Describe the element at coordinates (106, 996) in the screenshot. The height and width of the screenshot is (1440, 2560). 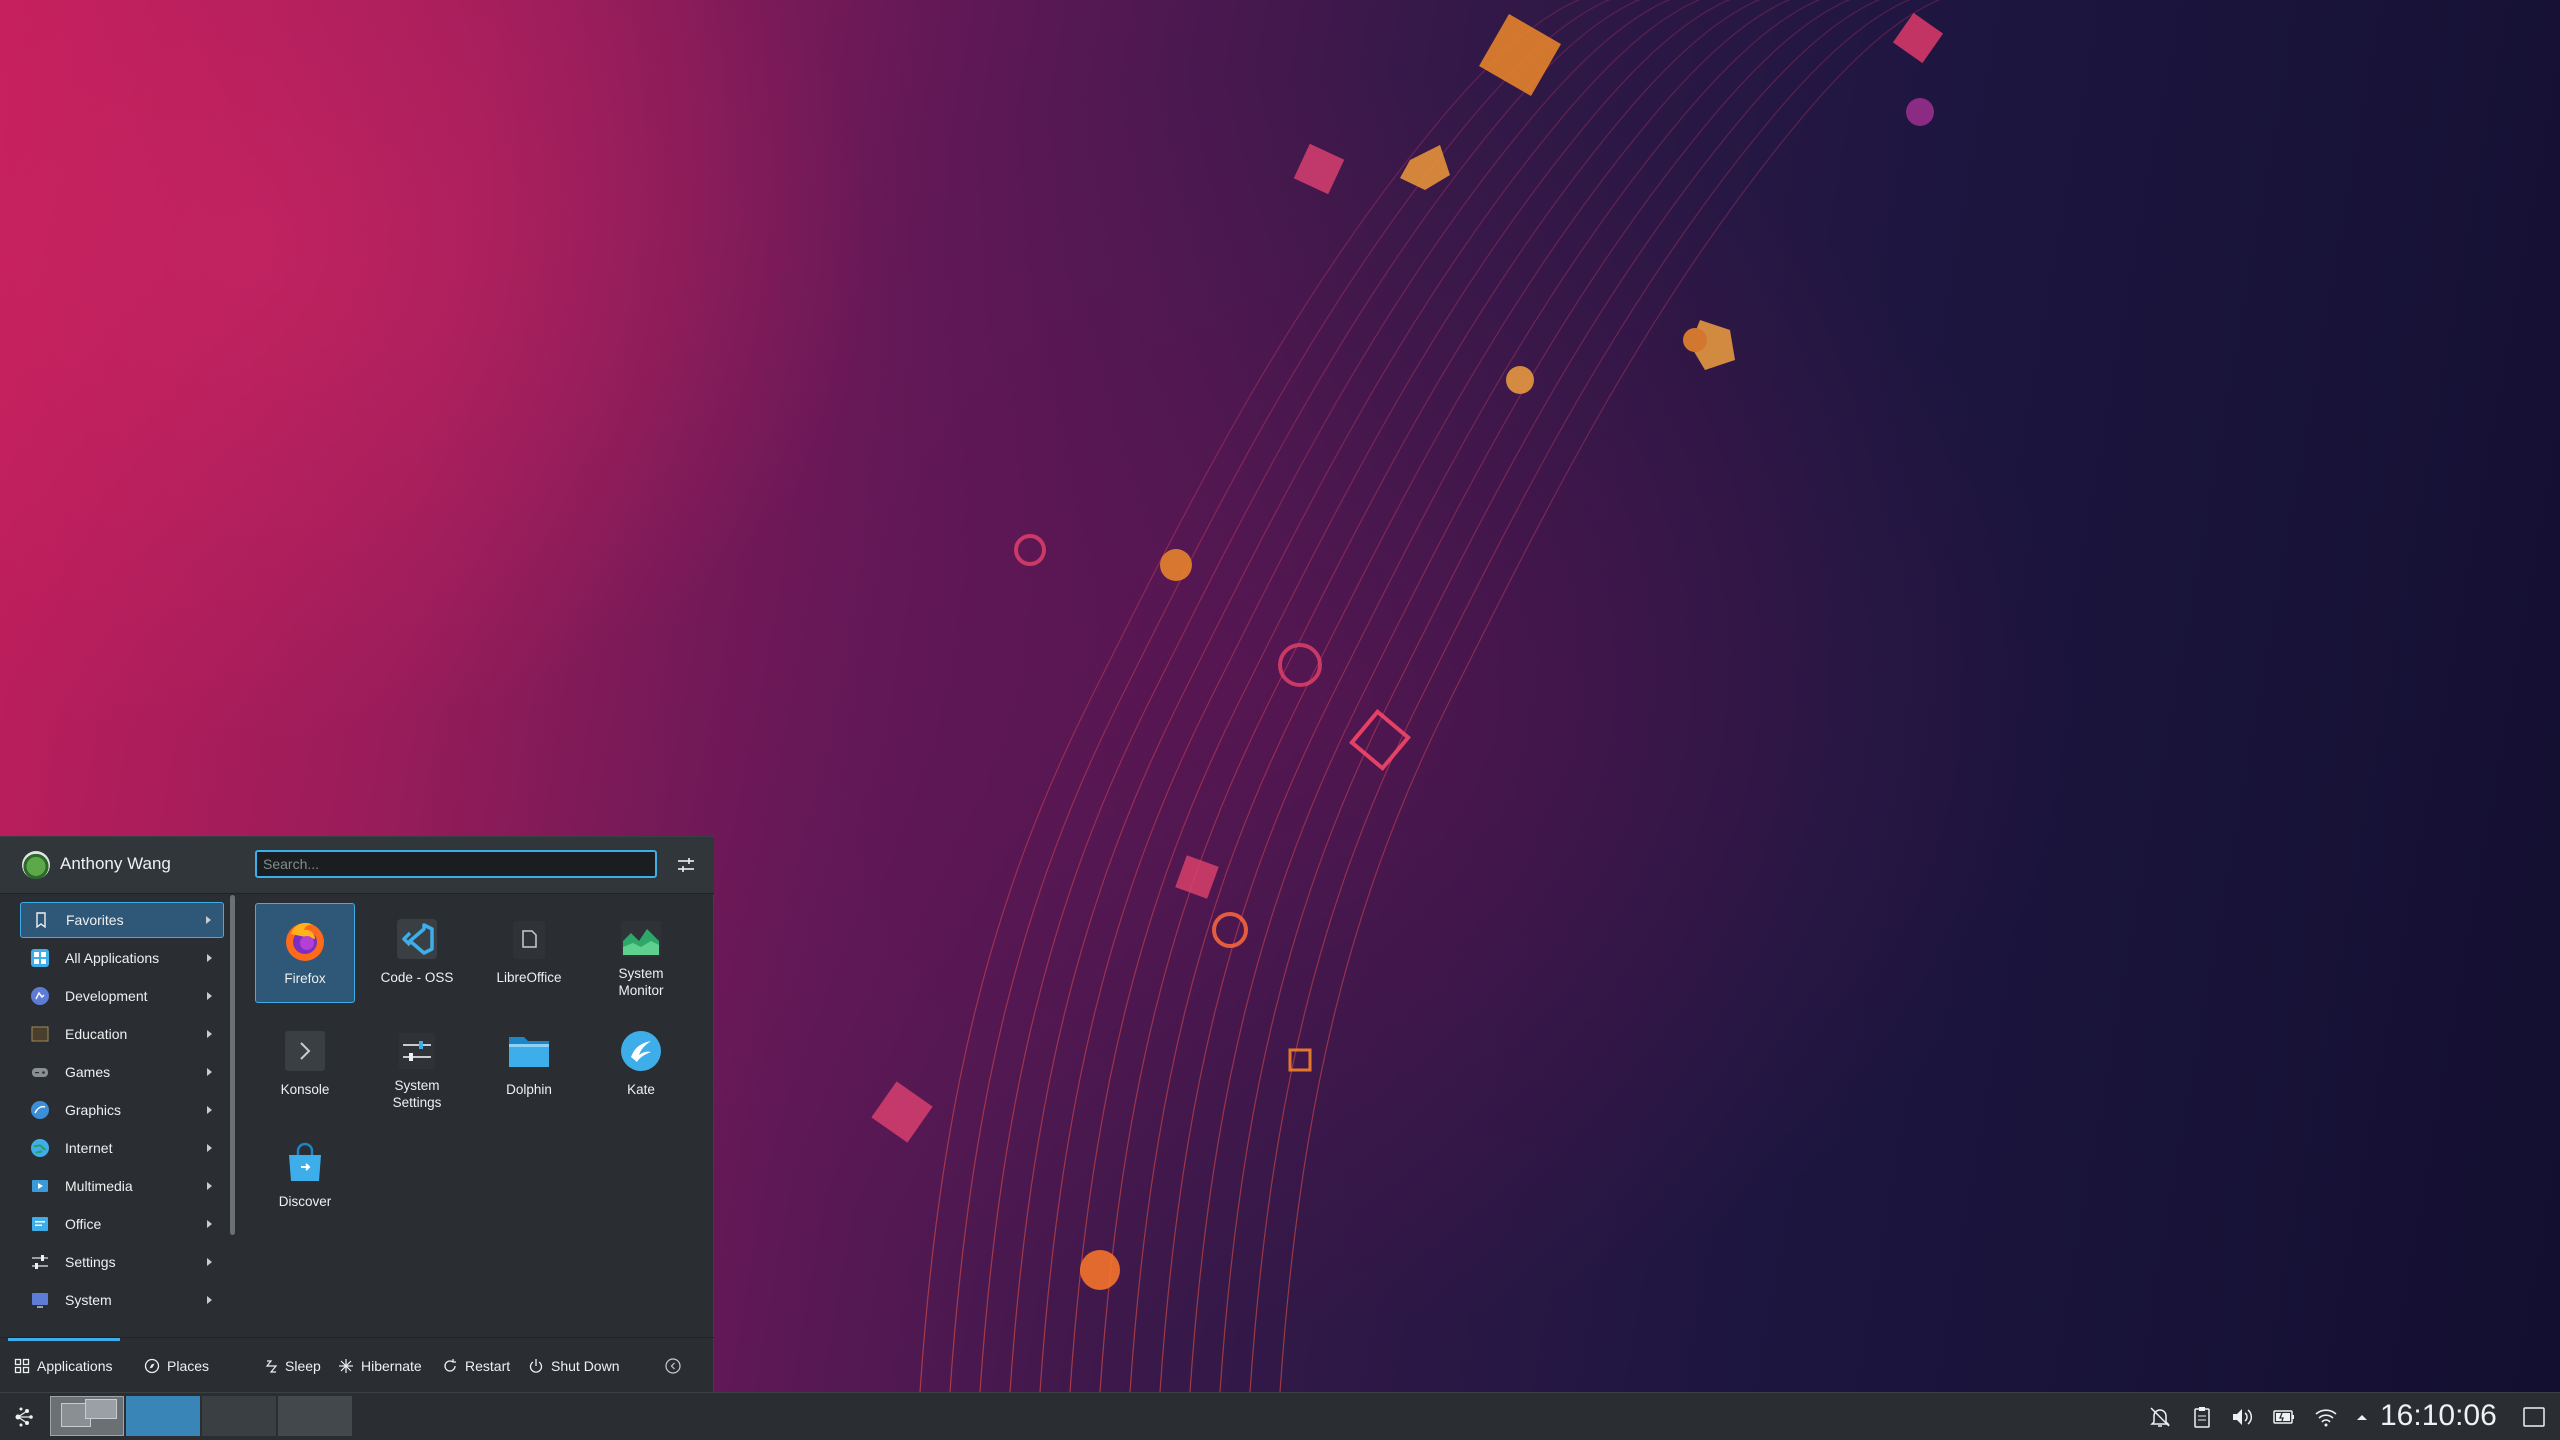
I see `category-label: Development` at that location.